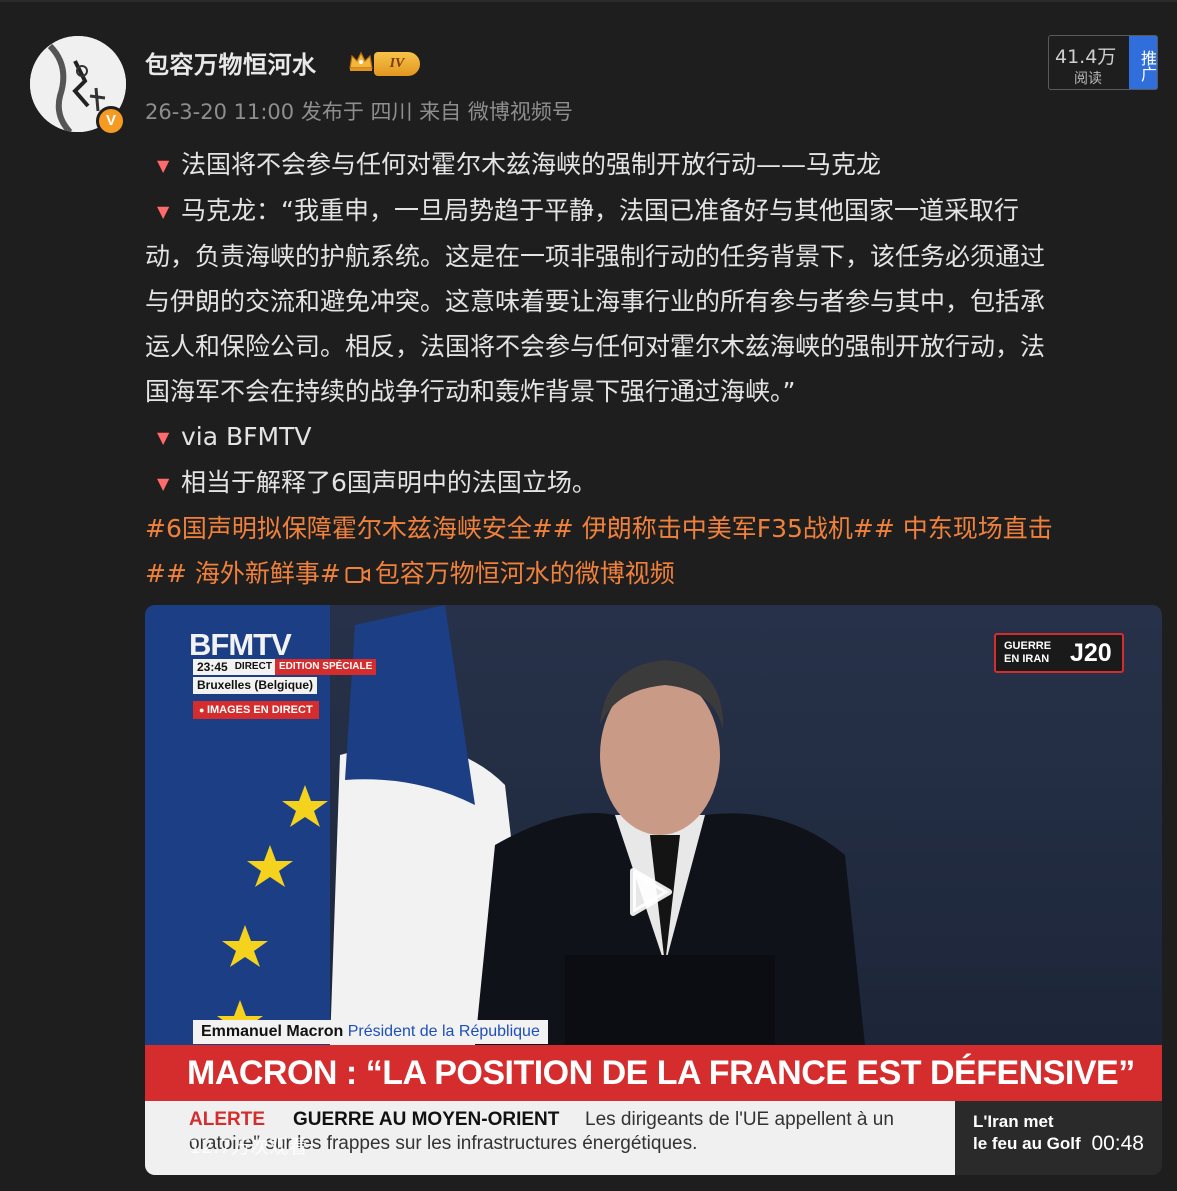 Image resolution: width=1177 pixels, height=1191 pixels. What do you see at coordinates (389, 482) in the screenshot?
I see `post-line-text: 相当于解释了6国声明中的法国立场。` at bounding box center [389, 482].